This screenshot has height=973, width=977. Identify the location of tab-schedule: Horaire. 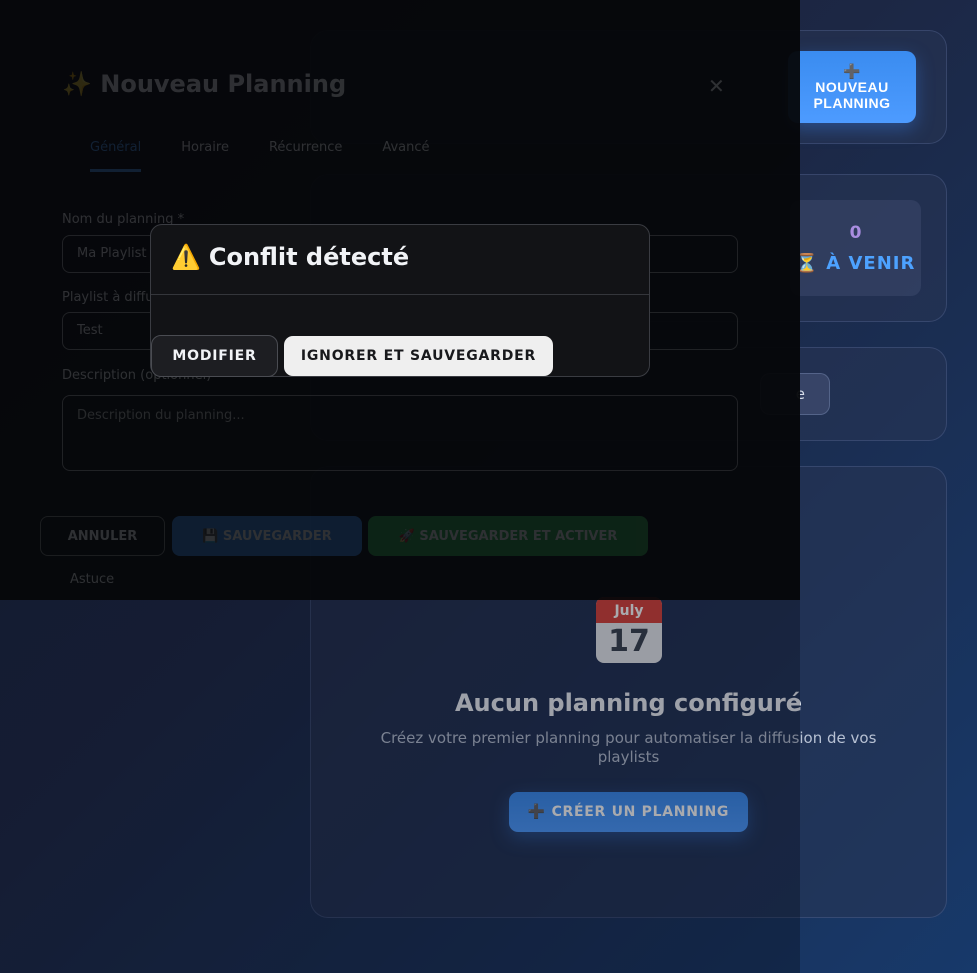
(205, 156).